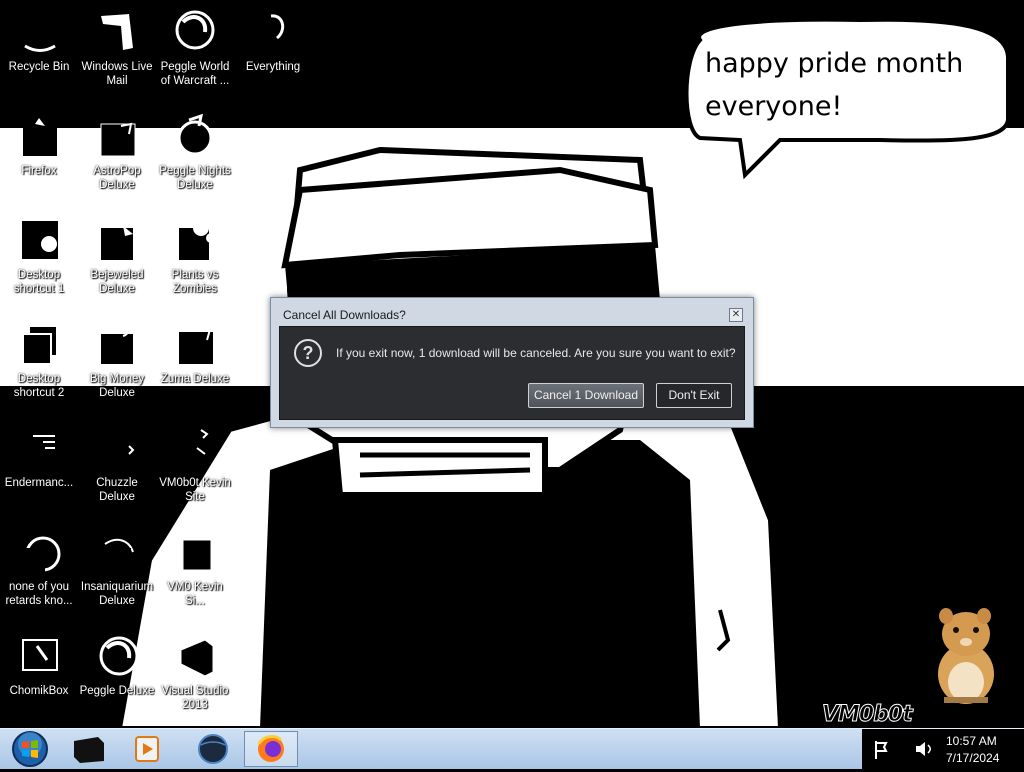  I want to click on desktop-icon-vm0b0t-1: VM0b0t Kevin Site, so click(195, 465).